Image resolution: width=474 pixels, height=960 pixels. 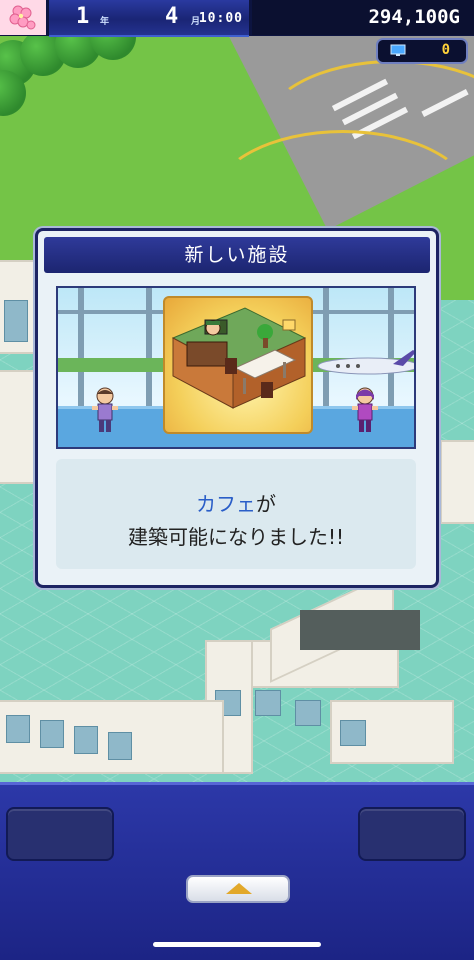 What do you see at coordinates (363, 17) in the screenshot?
I see `money-display: 294,100G` at bounding box center [363, 17].